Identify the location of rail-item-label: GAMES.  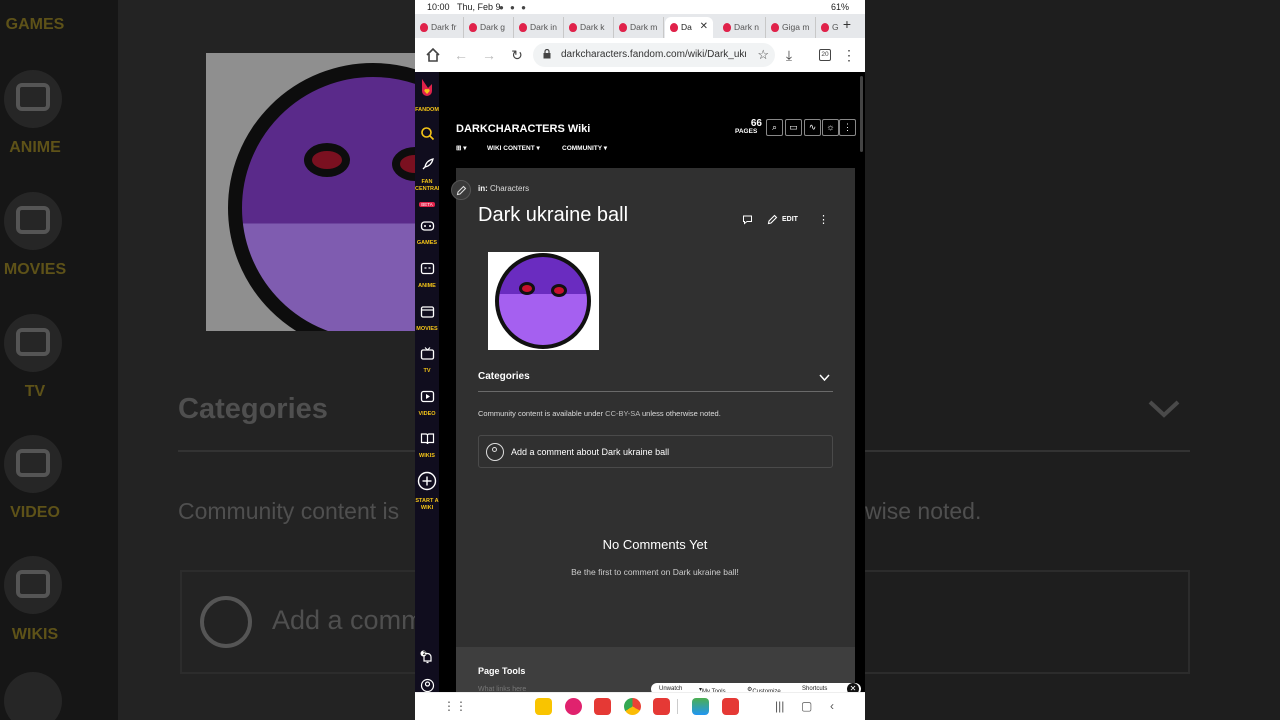
(427, 243).